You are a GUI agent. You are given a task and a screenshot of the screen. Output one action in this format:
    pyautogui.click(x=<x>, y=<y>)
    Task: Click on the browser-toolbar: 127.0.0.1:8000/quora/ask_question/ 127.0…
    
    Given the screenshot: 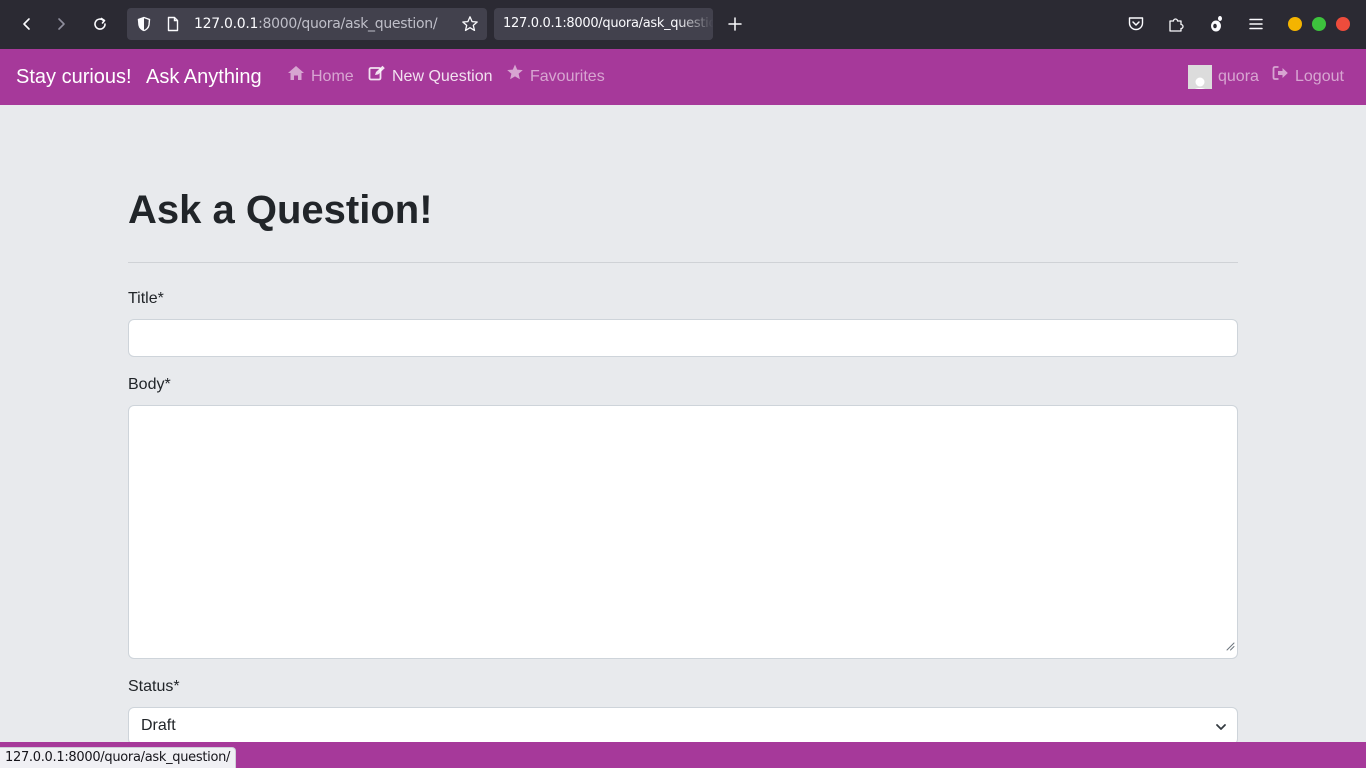 What is the action you would take?
    pyautogui.click(x=683, y=24)
    